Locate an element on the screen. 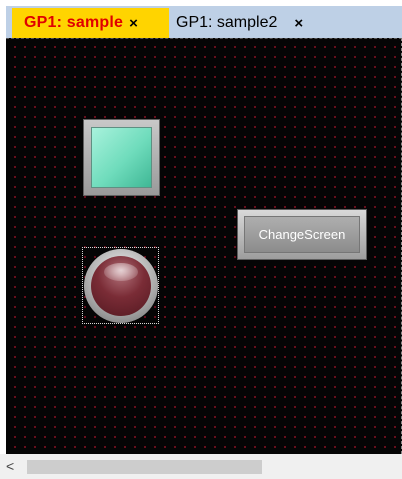  tab-label: GP1: sample2 is located at coordinates (227, 22).